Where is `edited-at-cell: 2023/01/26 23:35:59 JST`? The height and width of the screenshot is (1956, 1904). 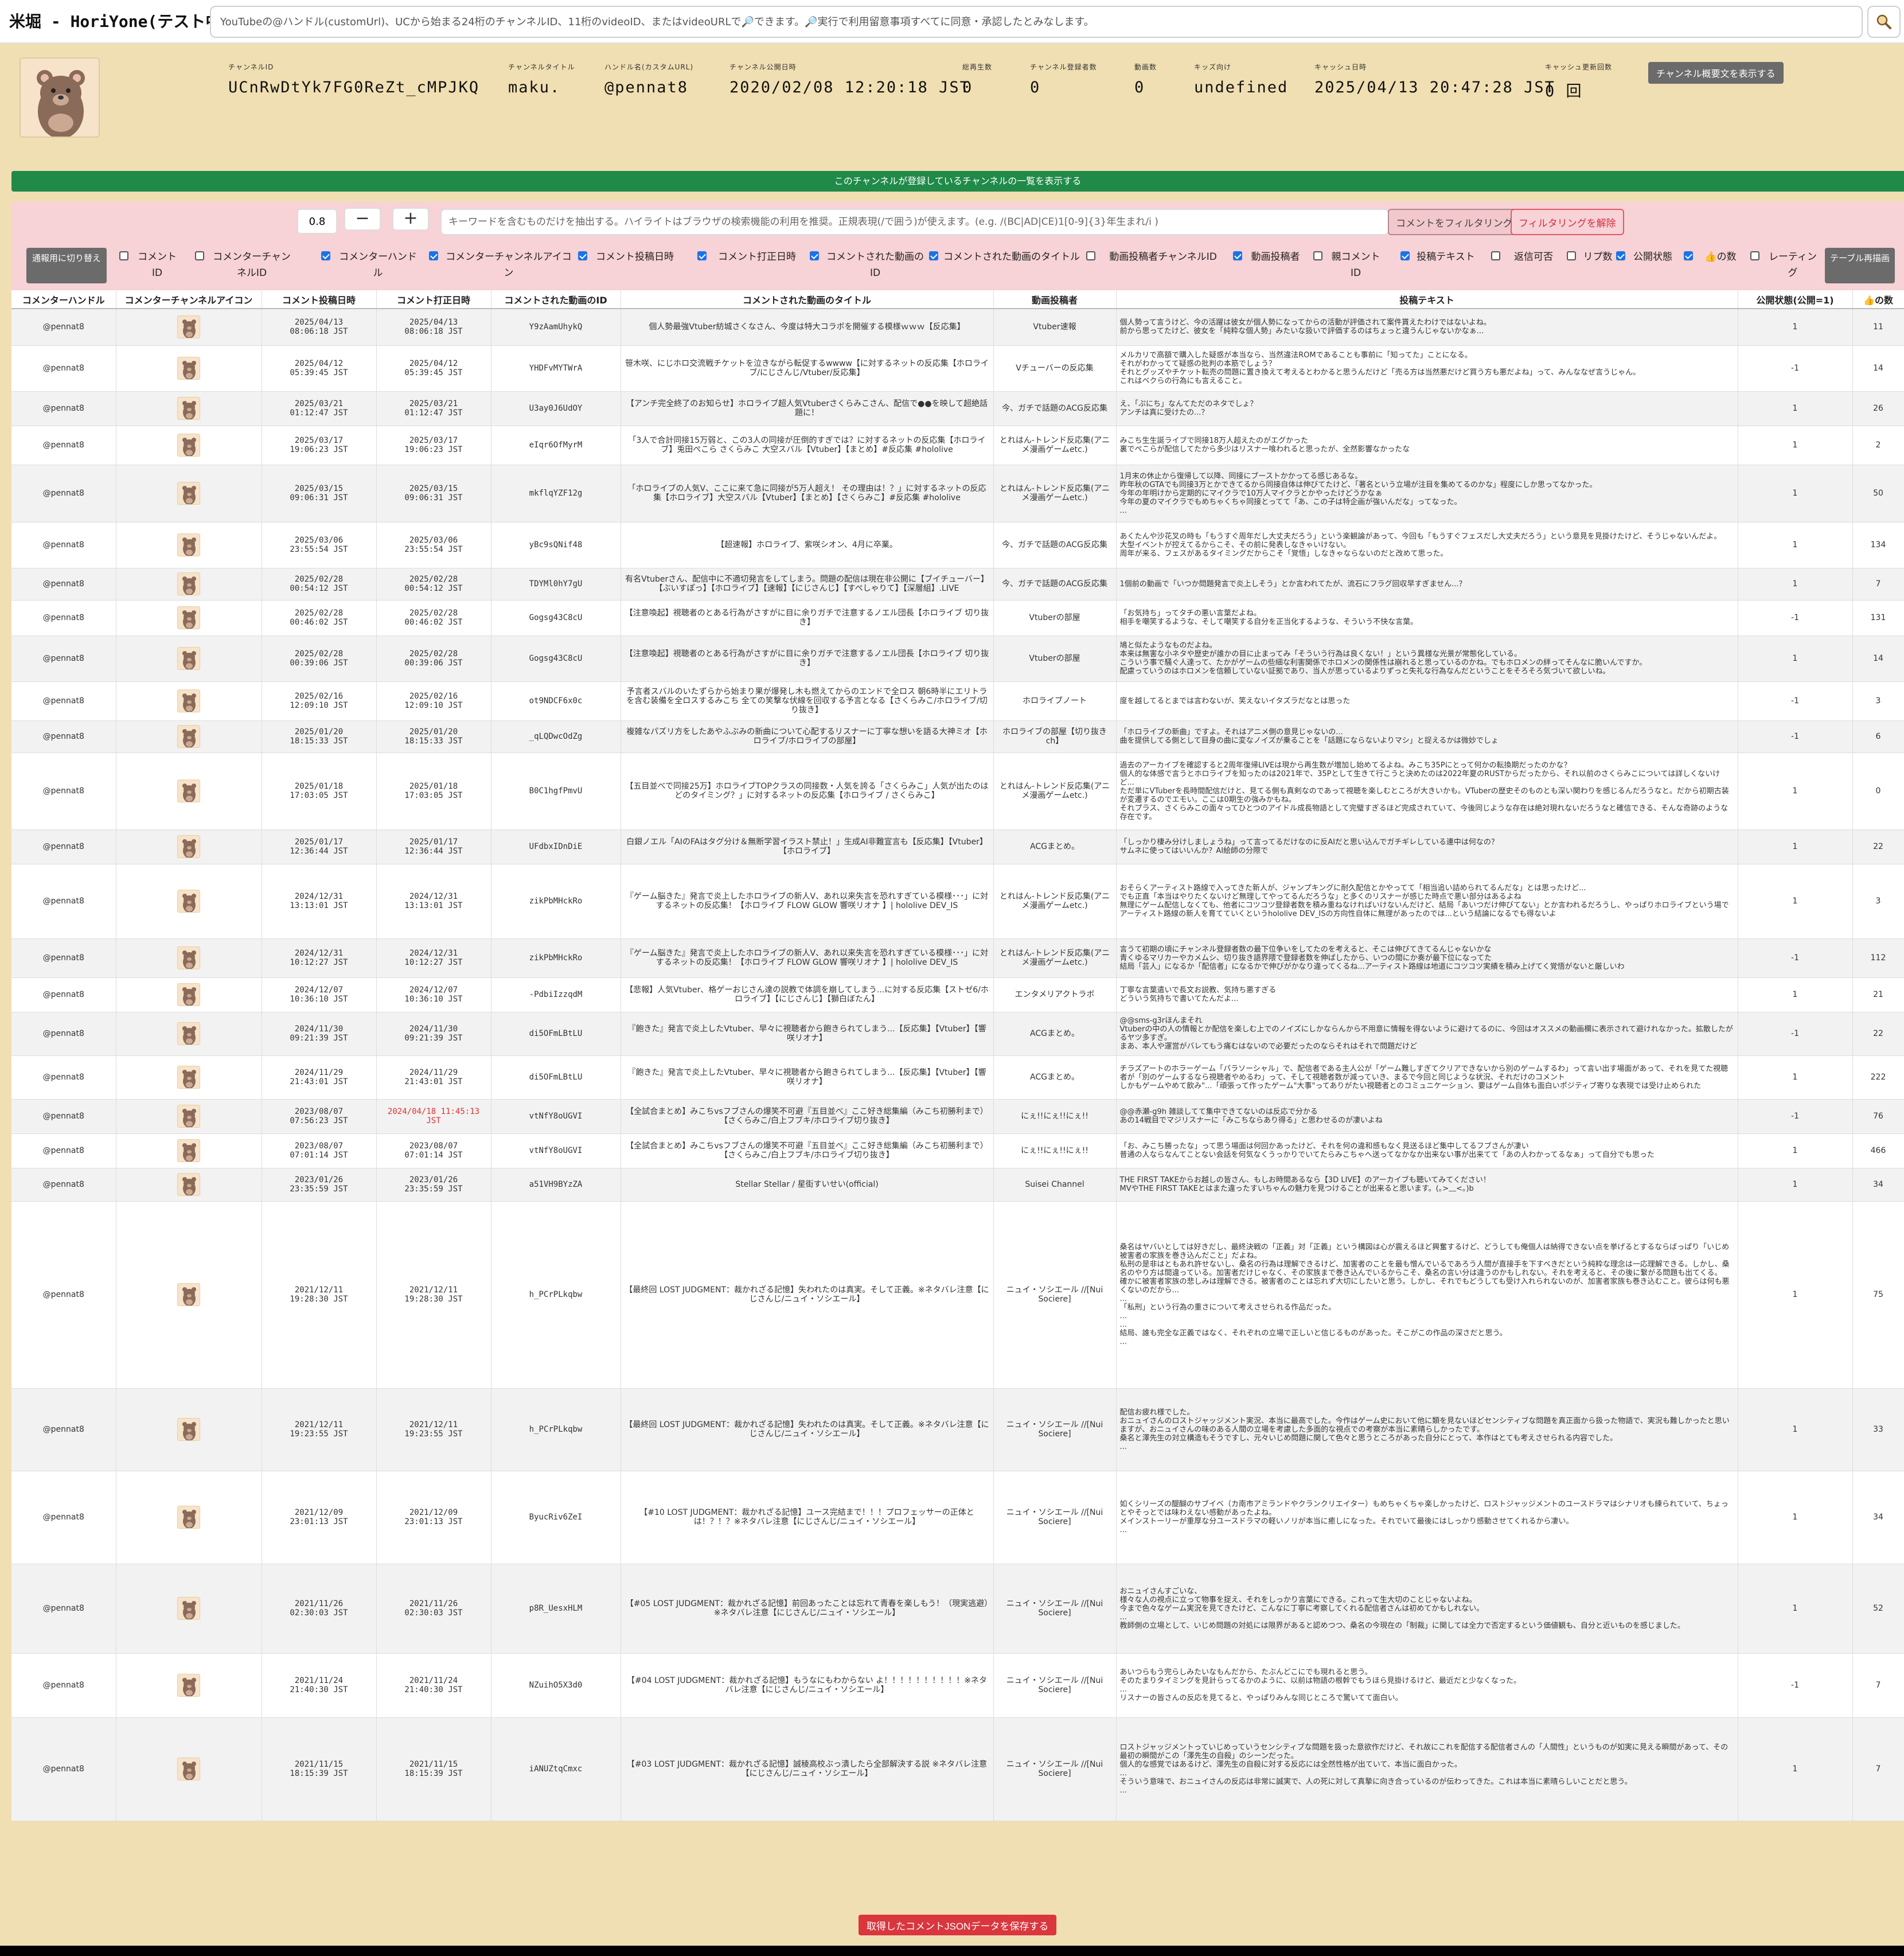
edited-at-cell: 2023/01/26 23:35:59 JST is located at coordinates (433, 1185).